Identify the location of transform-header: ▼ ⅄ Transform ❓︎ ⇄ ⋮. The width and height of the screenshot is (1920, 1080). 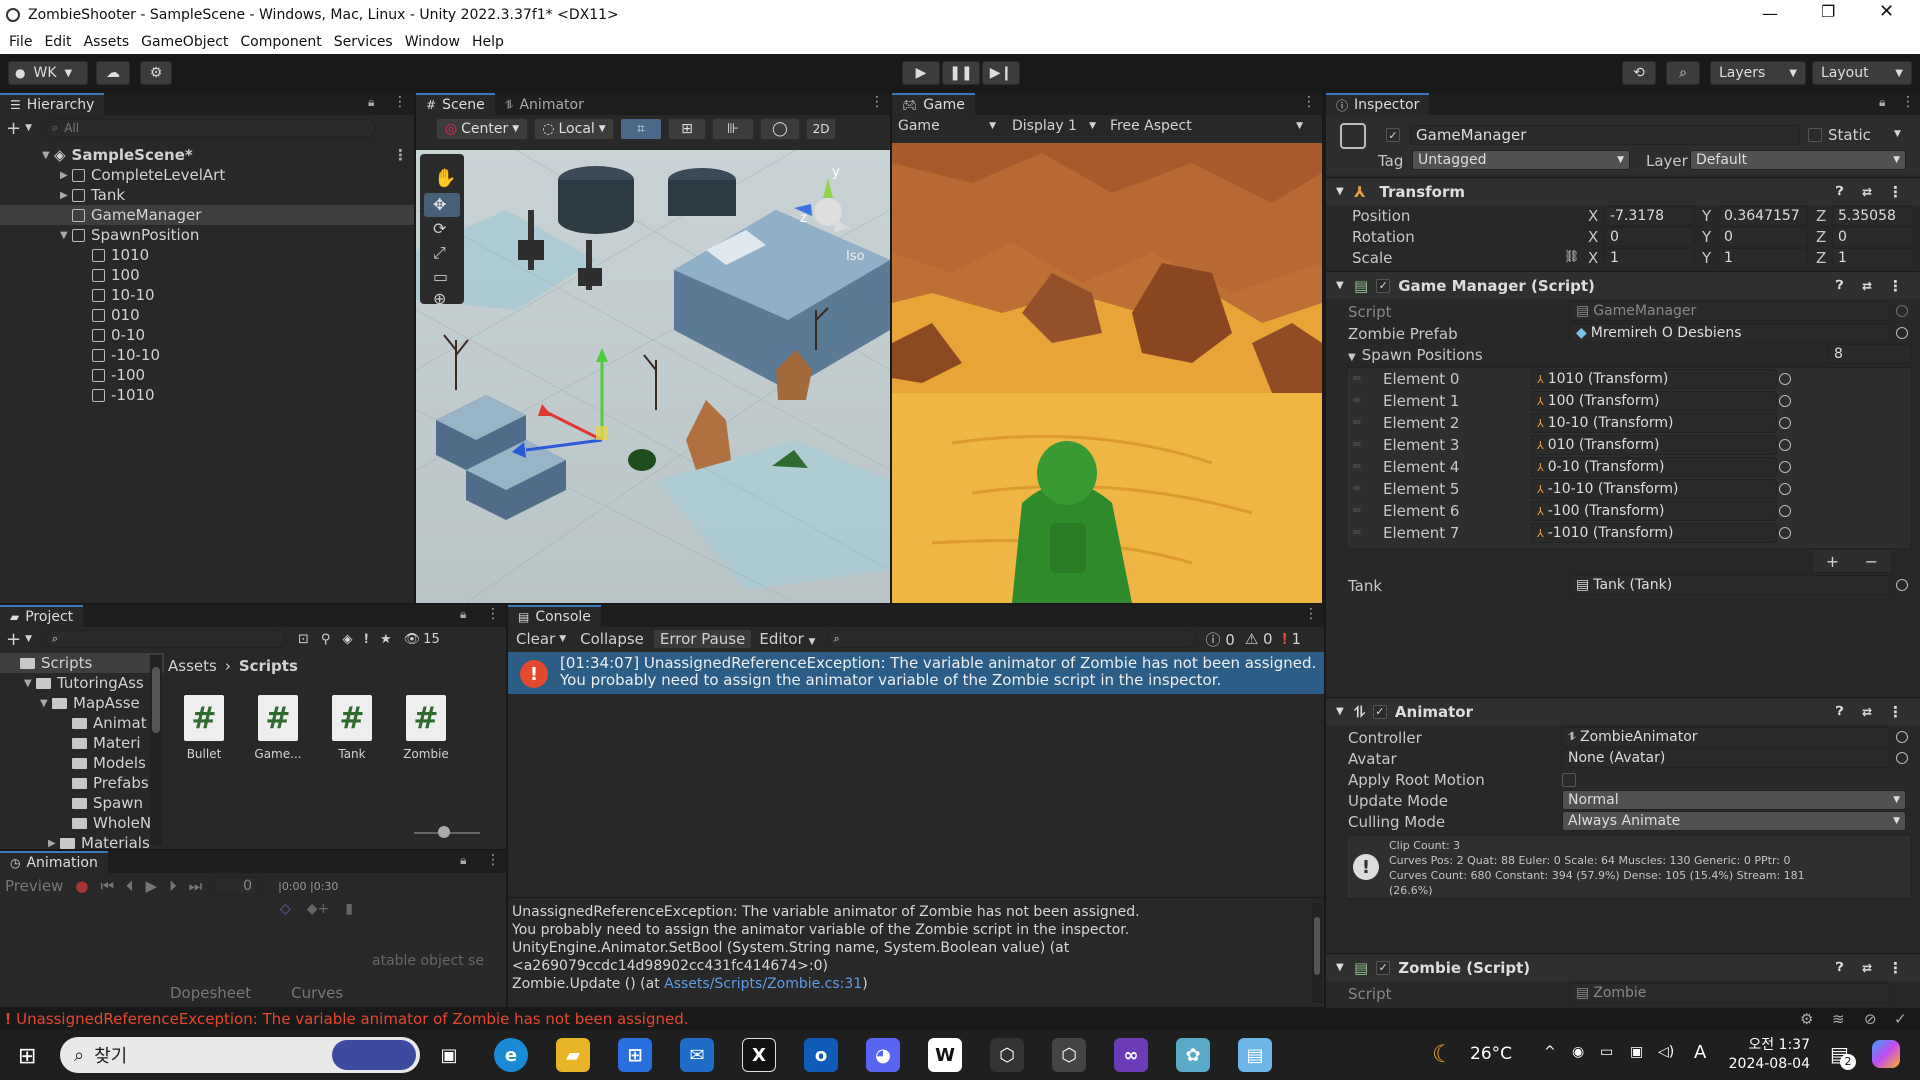
(1623, 191).